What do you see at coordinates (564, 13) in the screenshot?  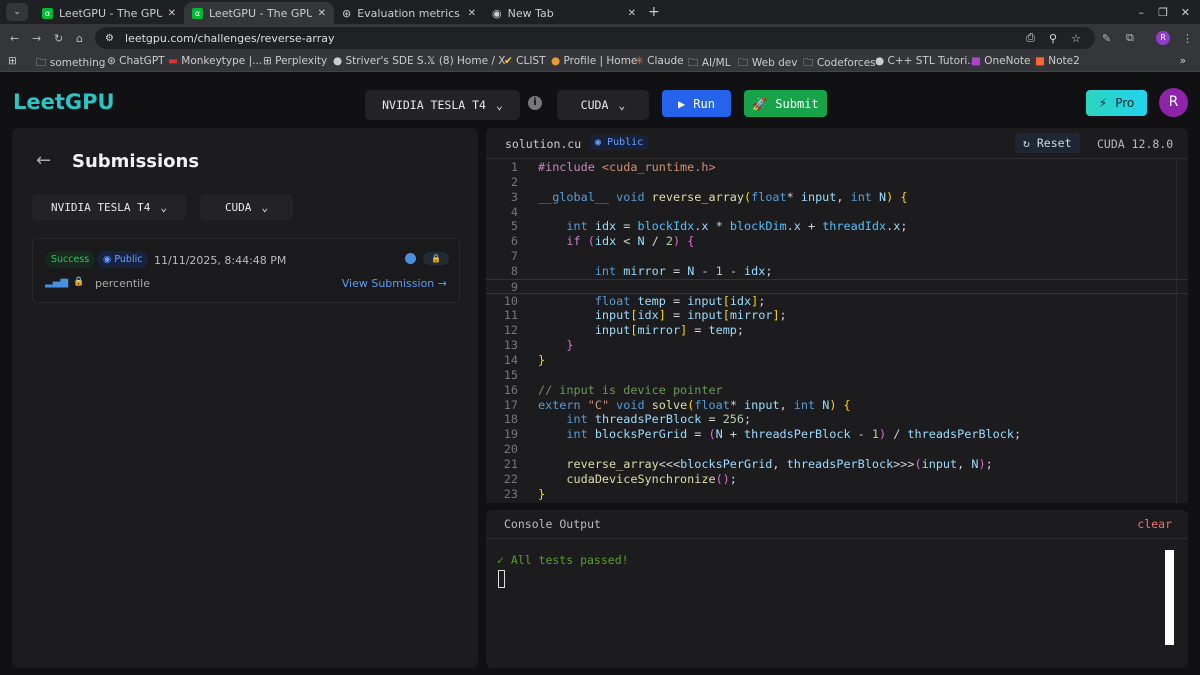 I see `browser-tab: ◉ New Tab ✕` at bounding box center [564, 13].